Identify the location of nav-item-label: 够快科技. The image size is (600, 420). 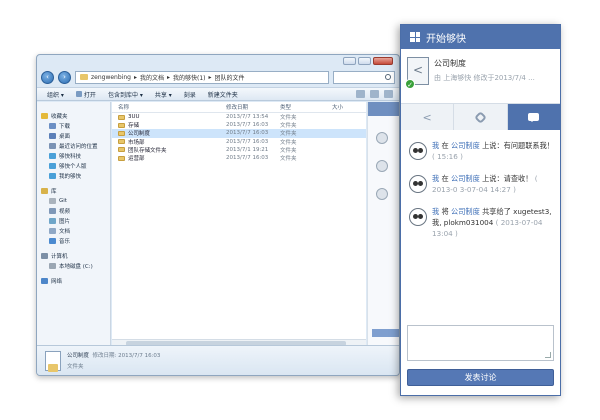
(70, 157).